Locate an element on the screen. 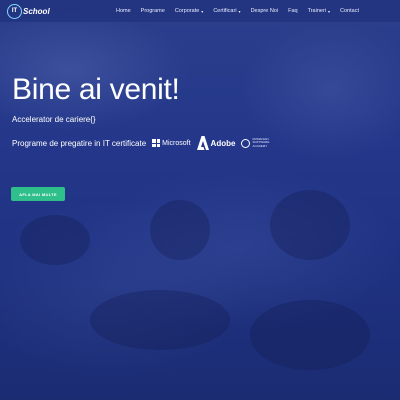 Image resolution: width=400 pixels, height=400 pixels. nav-item-label: Home is located at coordinates (123, 11).